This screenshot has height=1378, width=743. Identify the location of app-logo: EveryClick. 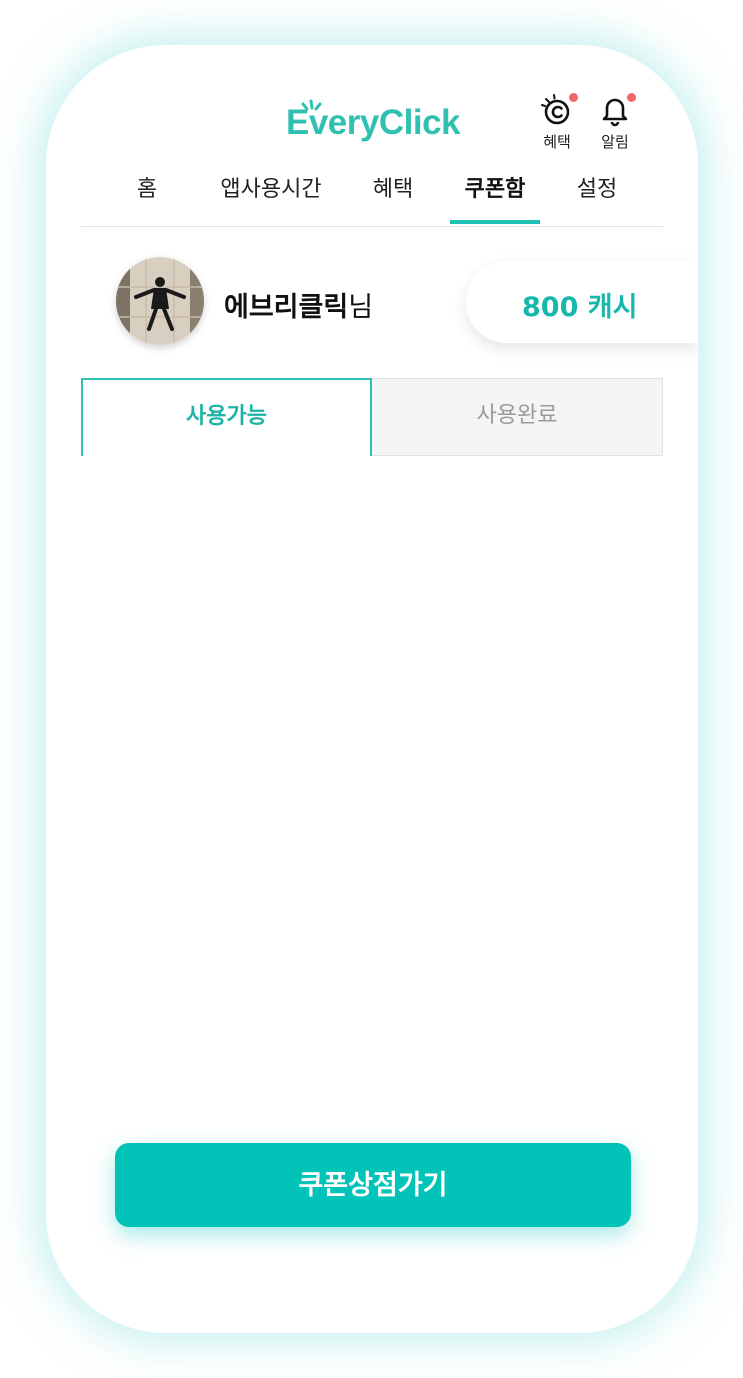
(373, 123).